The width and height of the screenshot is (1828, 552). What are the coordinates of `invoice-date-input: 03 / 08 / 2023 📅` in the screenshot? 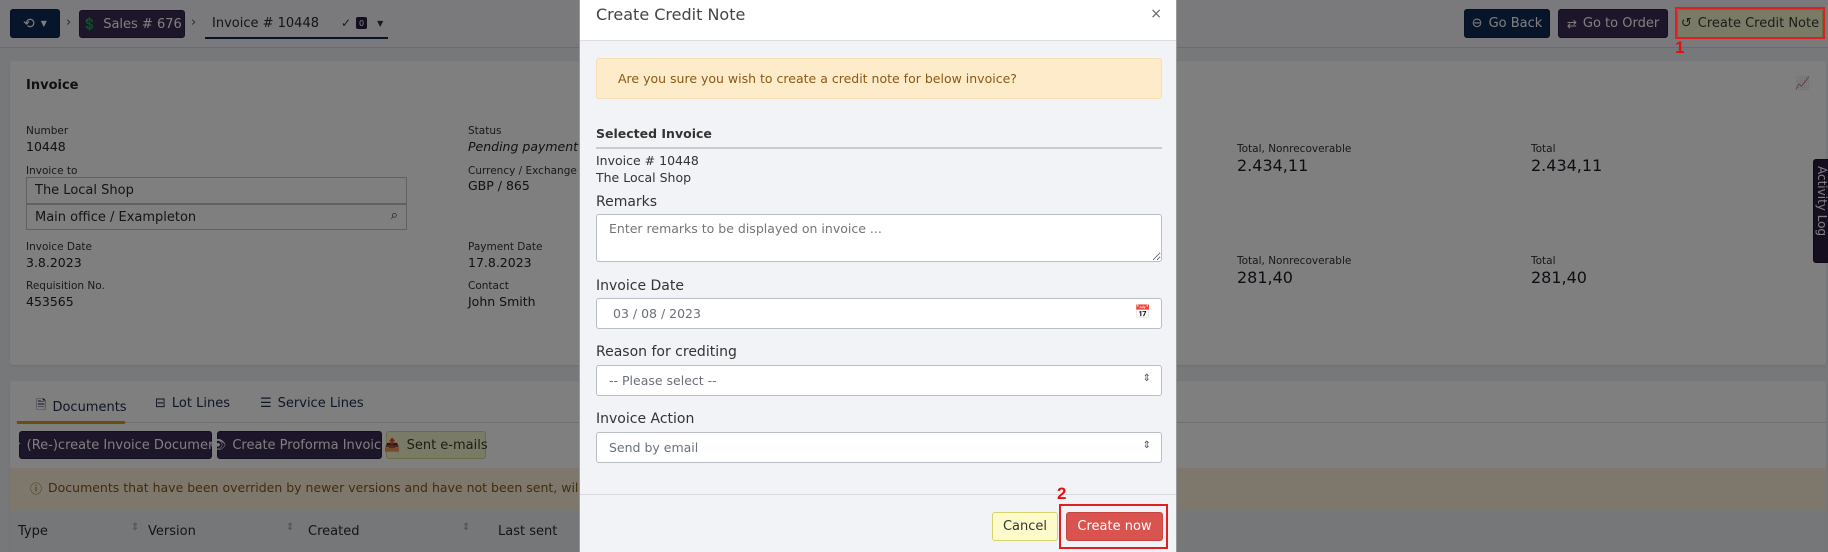 It's located at (879, 313).